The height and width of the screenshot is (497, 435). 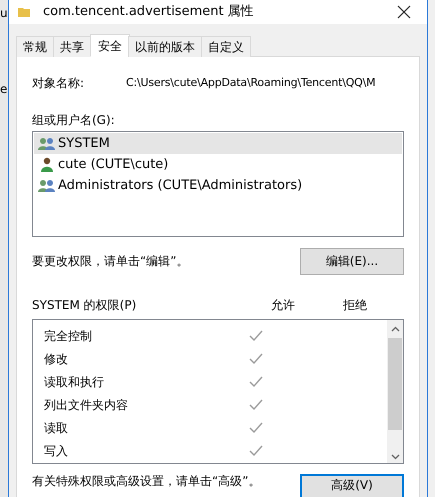 What do you see at coordinates (404, 12) in the screenshot?
I see `close-icon` at bounding box center [404, 12].